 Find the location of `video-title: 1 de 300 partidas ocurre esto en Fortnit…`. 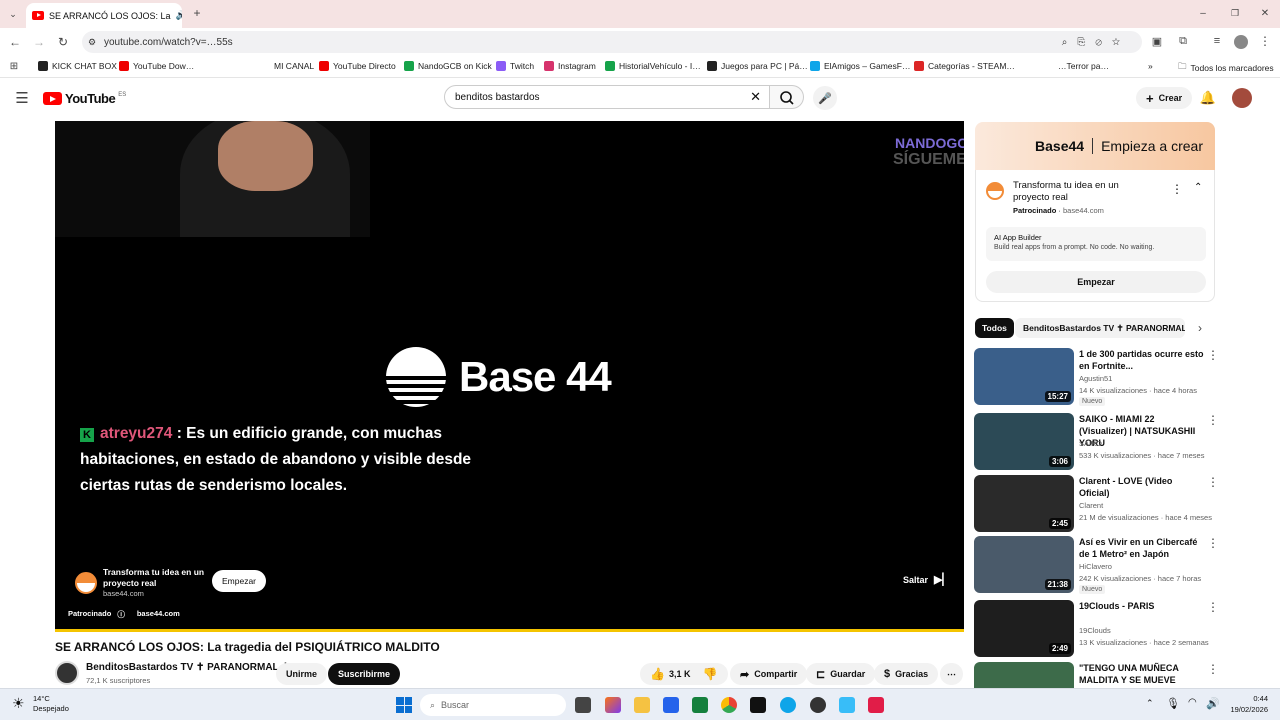

video-title: 1 de 300 partidas ocurre esto en Fortnit… is located at coordinates (1141, 360).